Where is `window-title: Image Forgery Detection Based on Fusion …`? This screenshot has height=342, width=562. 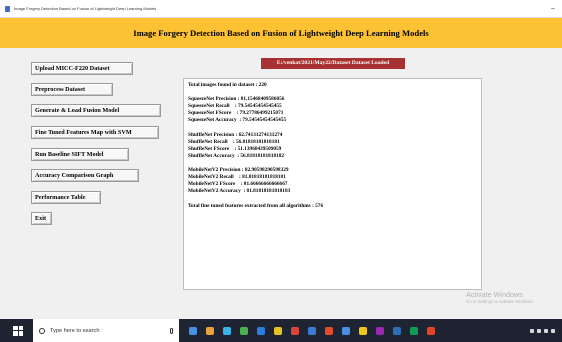 window-title: Image Forgery Detection Based on Fusion … is located at coordinates (85, 8).